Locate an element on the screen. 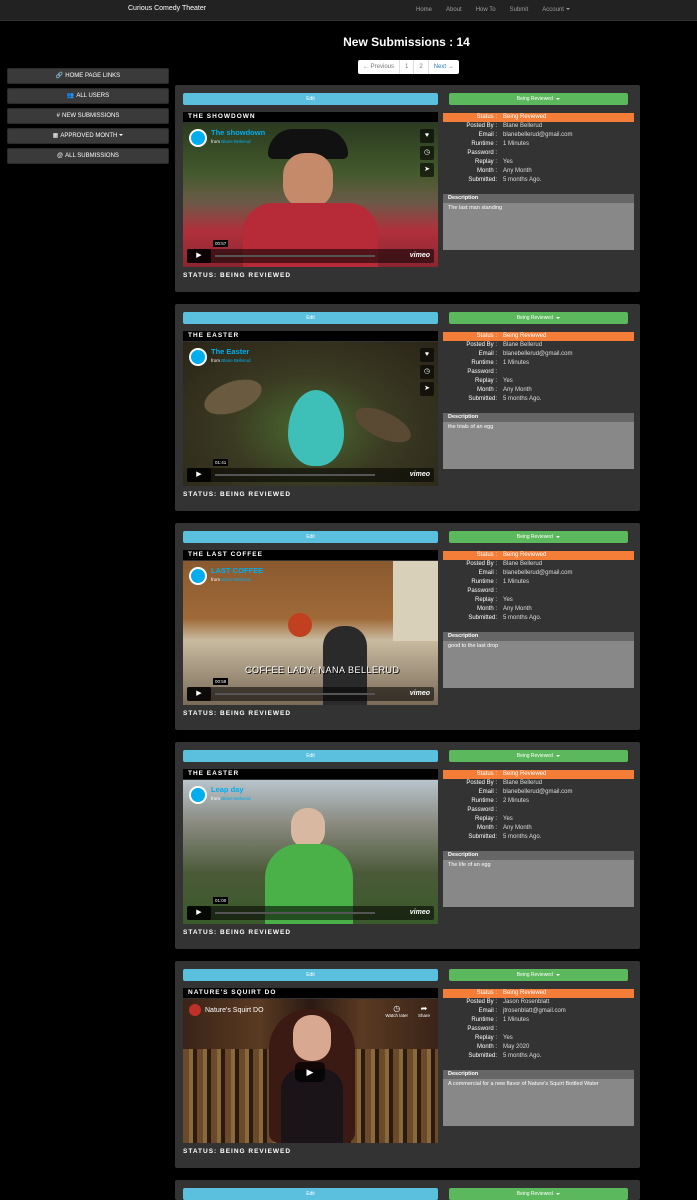  sidebar-all-submissions: @ ALL SUBMISSIONS is located at coordinates (88, 156).